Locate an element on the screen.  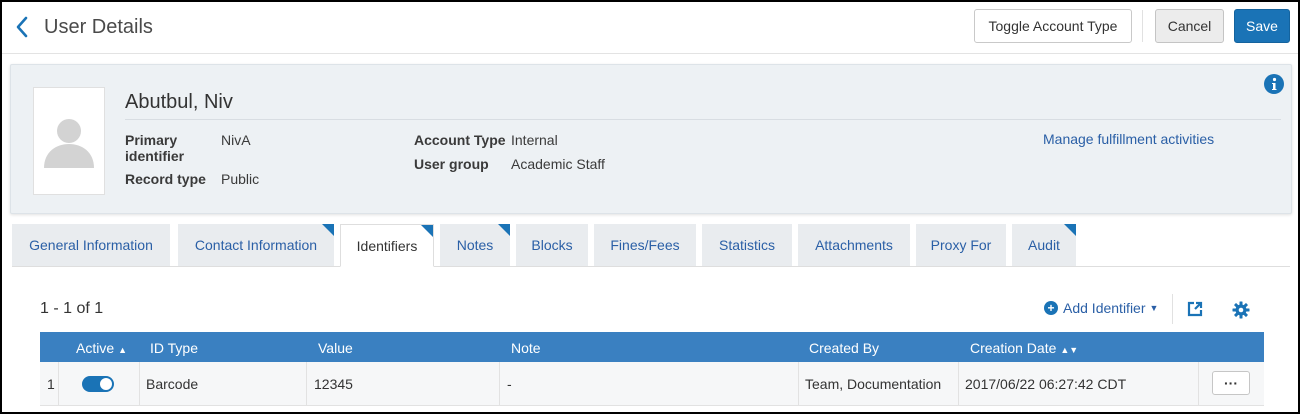
user-group-value: Academic Staff is located at coordinates (558, 164).